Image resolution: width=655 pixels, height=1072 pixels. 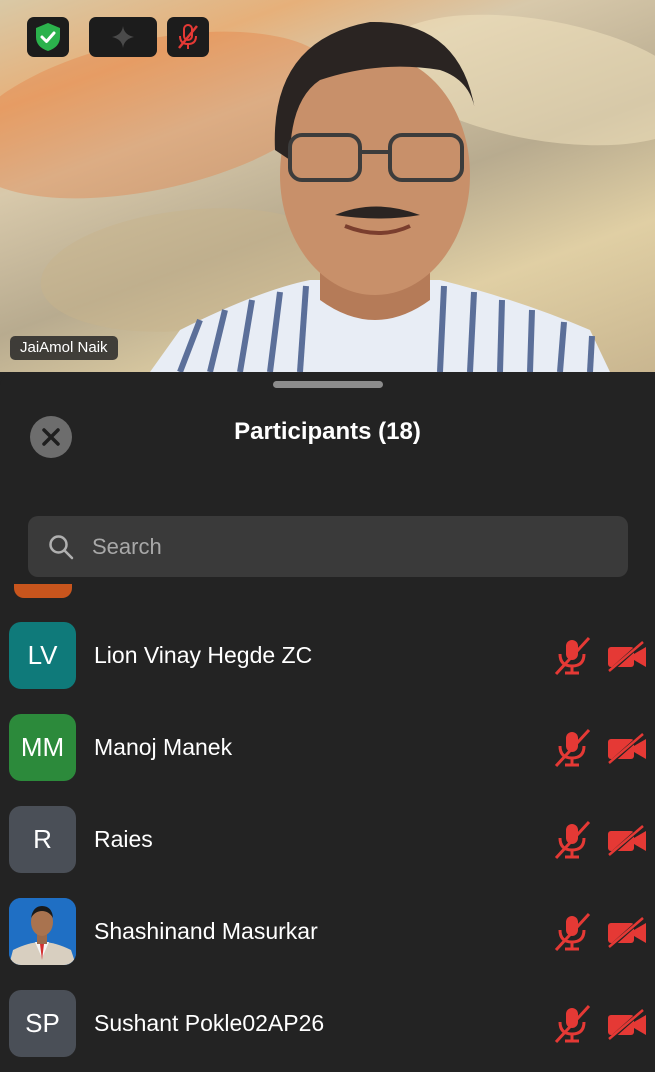 I want to click on avatar-initials: SP, so click(x=42, y=1023).